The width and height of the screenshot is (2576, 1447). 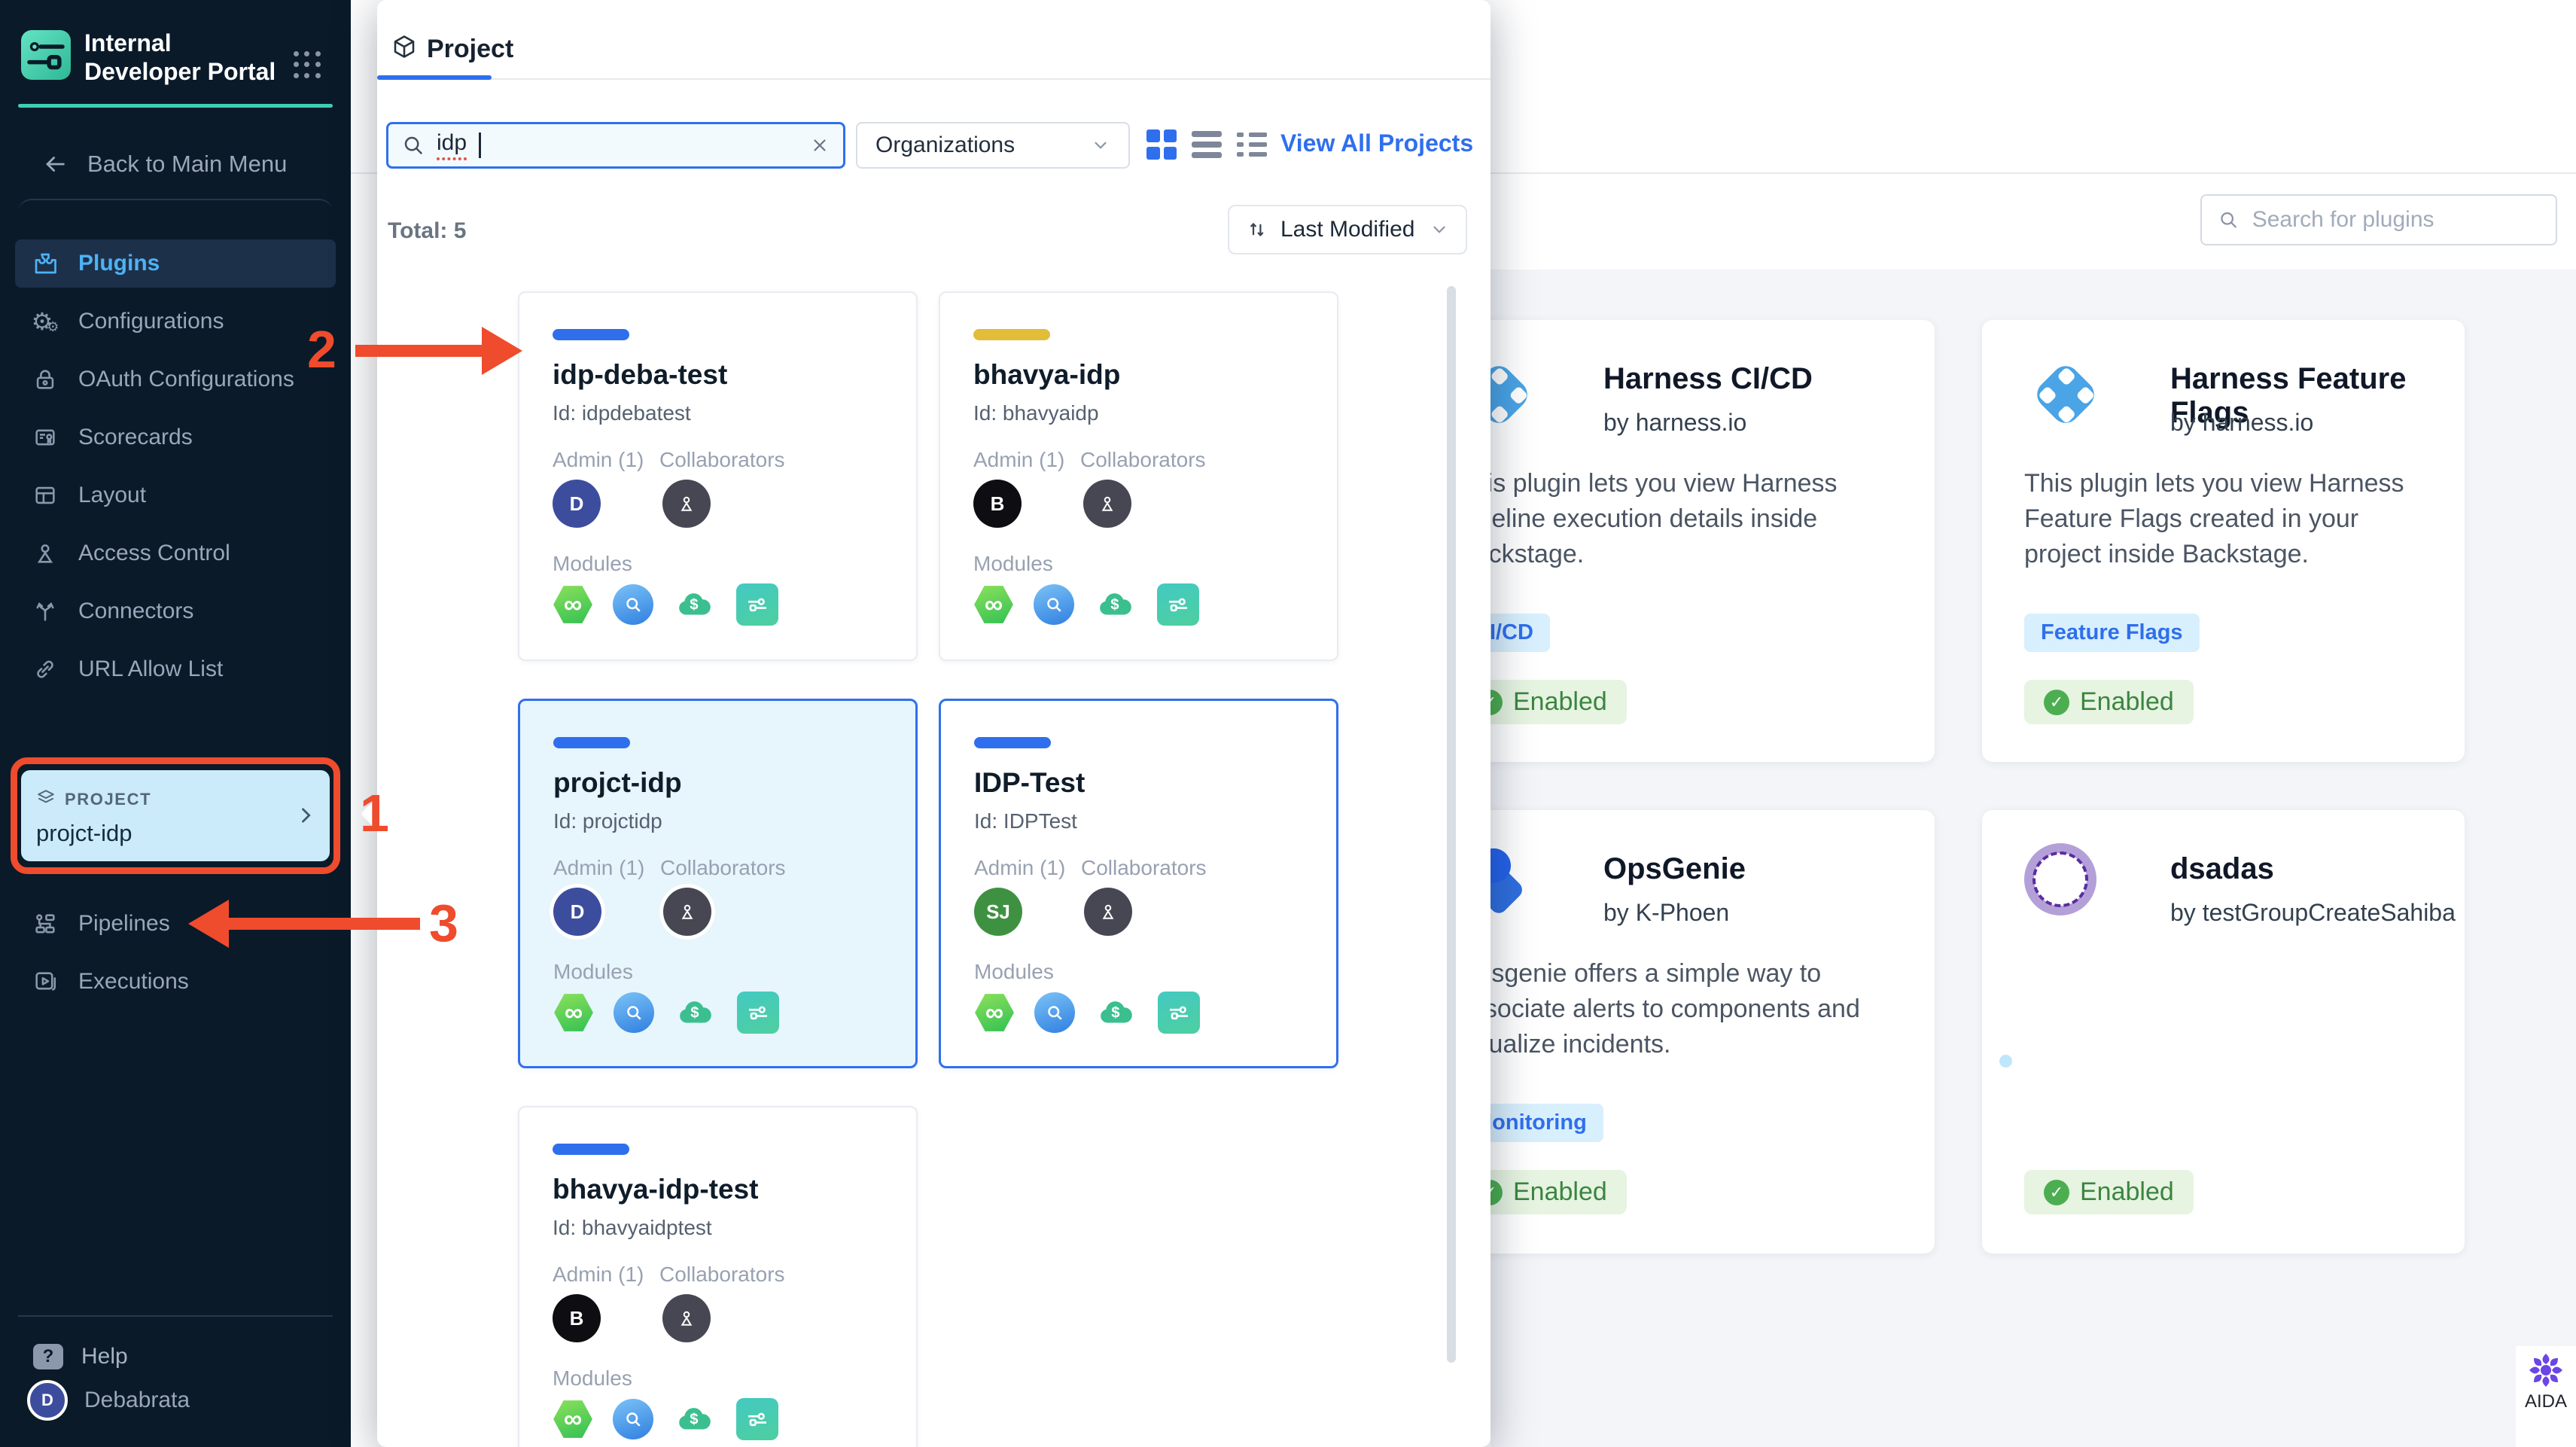 I want to click on project-name: idp-deba-test, so click(x=640, y=374).